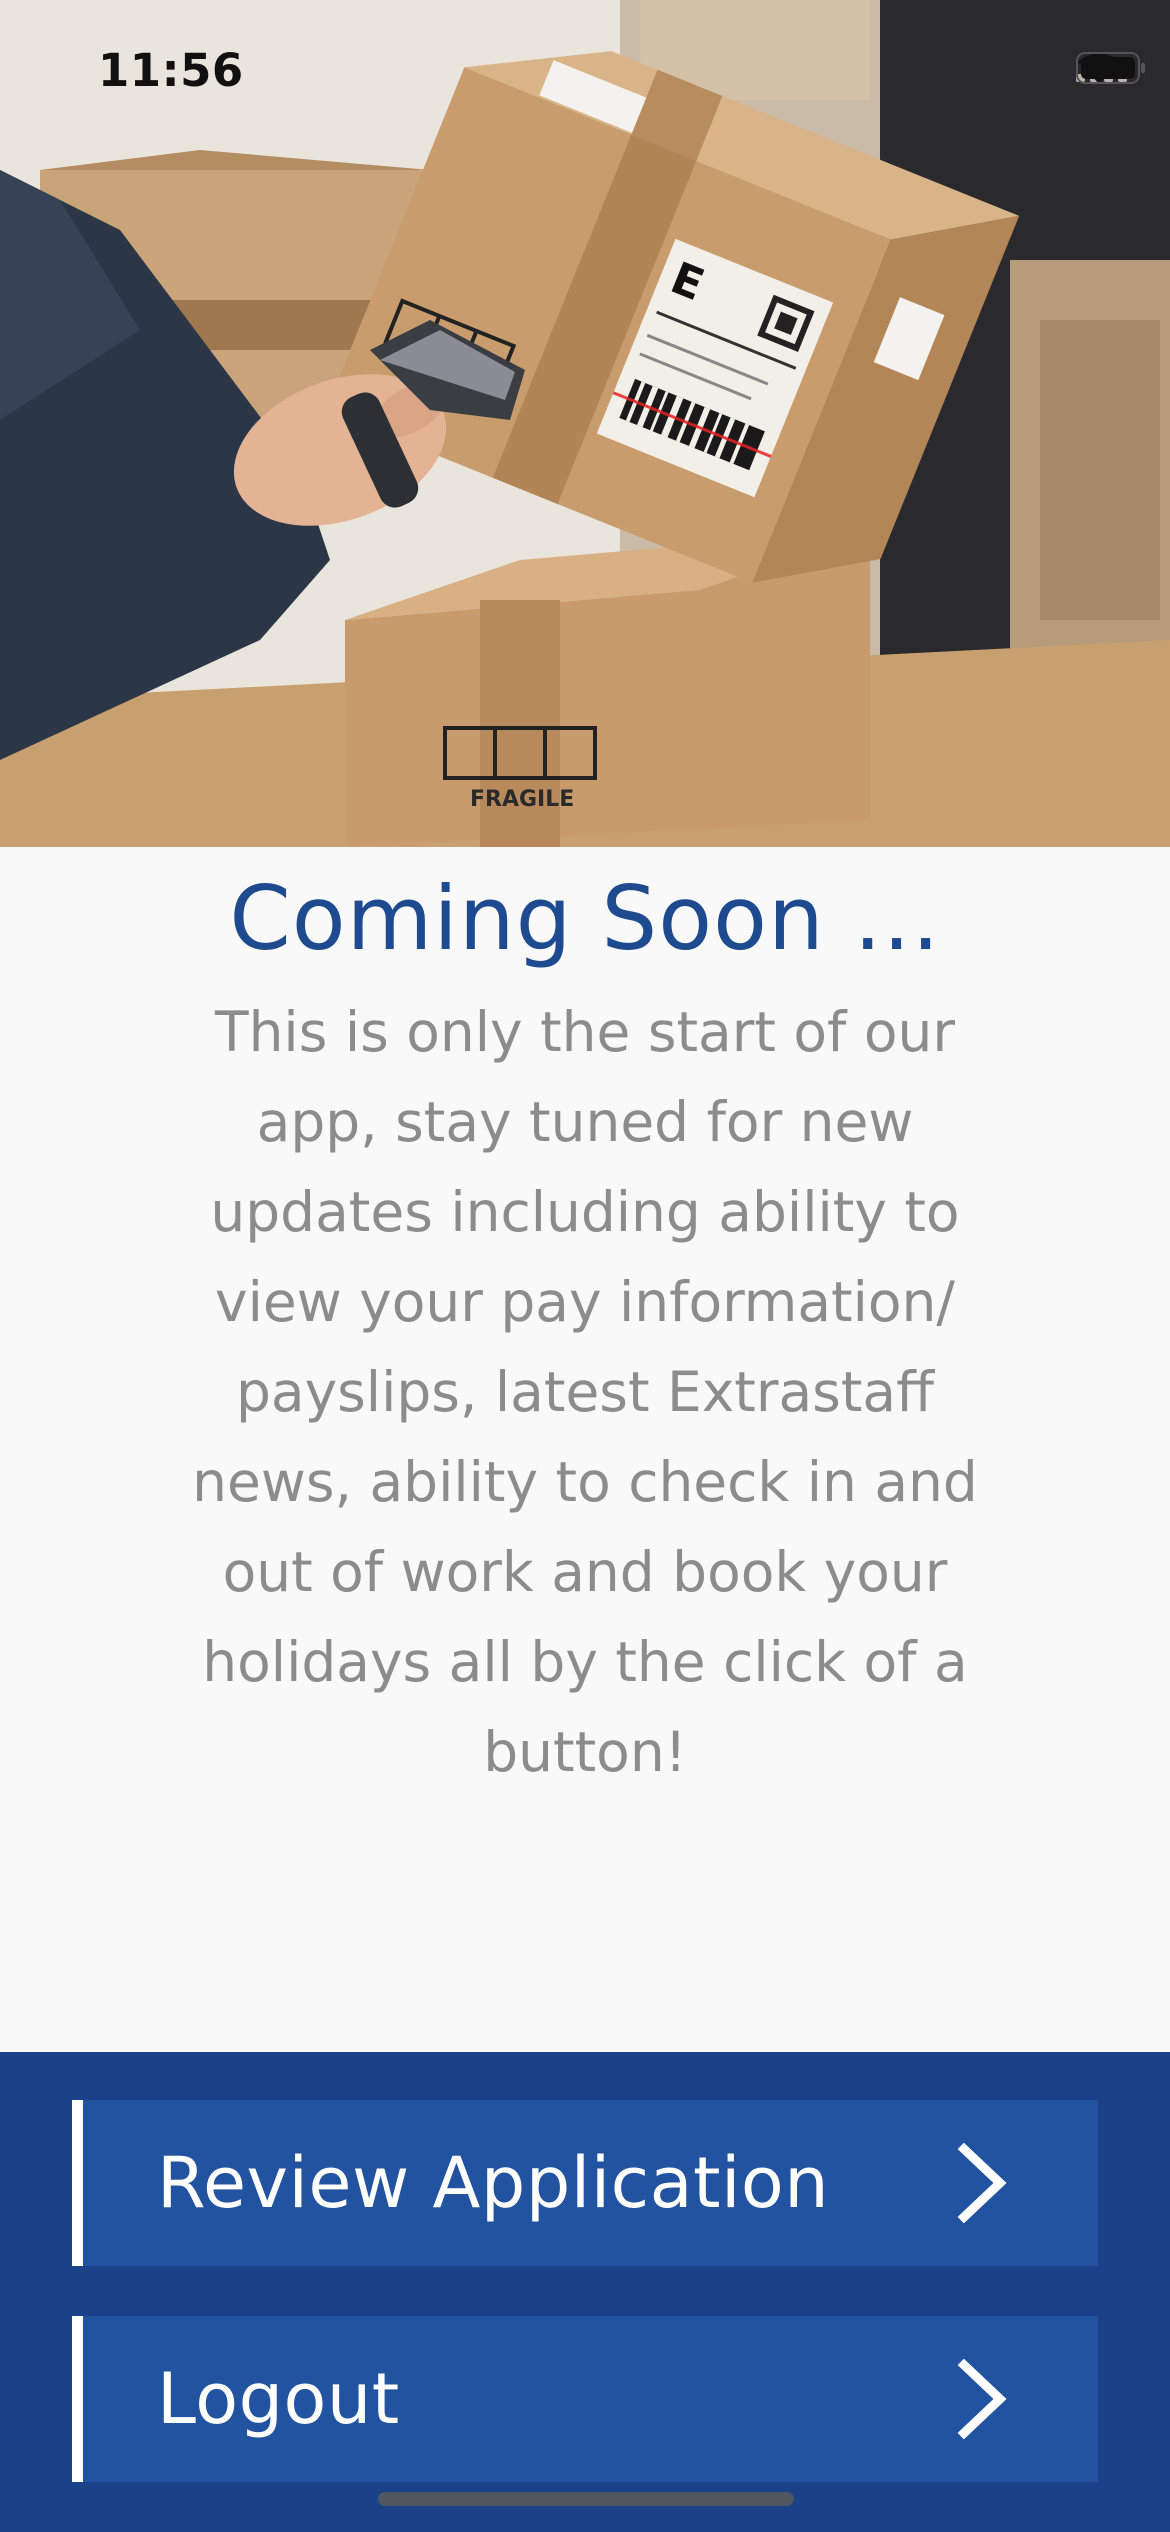 The height and width of the screenshot is (2532, 1170). What do you see at coordinates (1110, 72) in the screenshot?
I see `status-icons` at bounding box center [1110, 72].